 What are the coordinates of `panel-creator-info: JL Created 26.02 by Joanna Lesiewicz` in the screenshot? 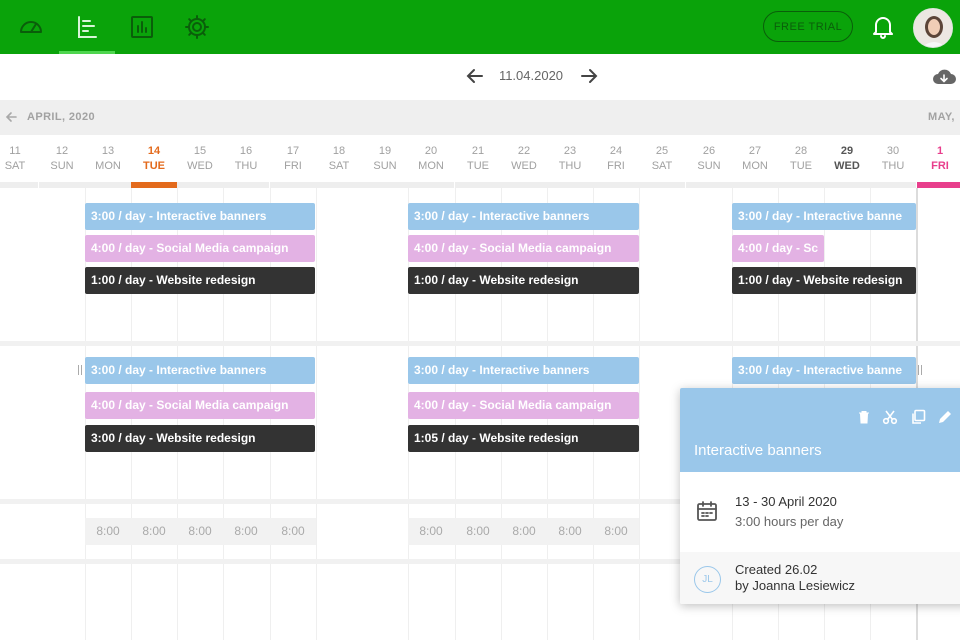 It's located at (820, 578).